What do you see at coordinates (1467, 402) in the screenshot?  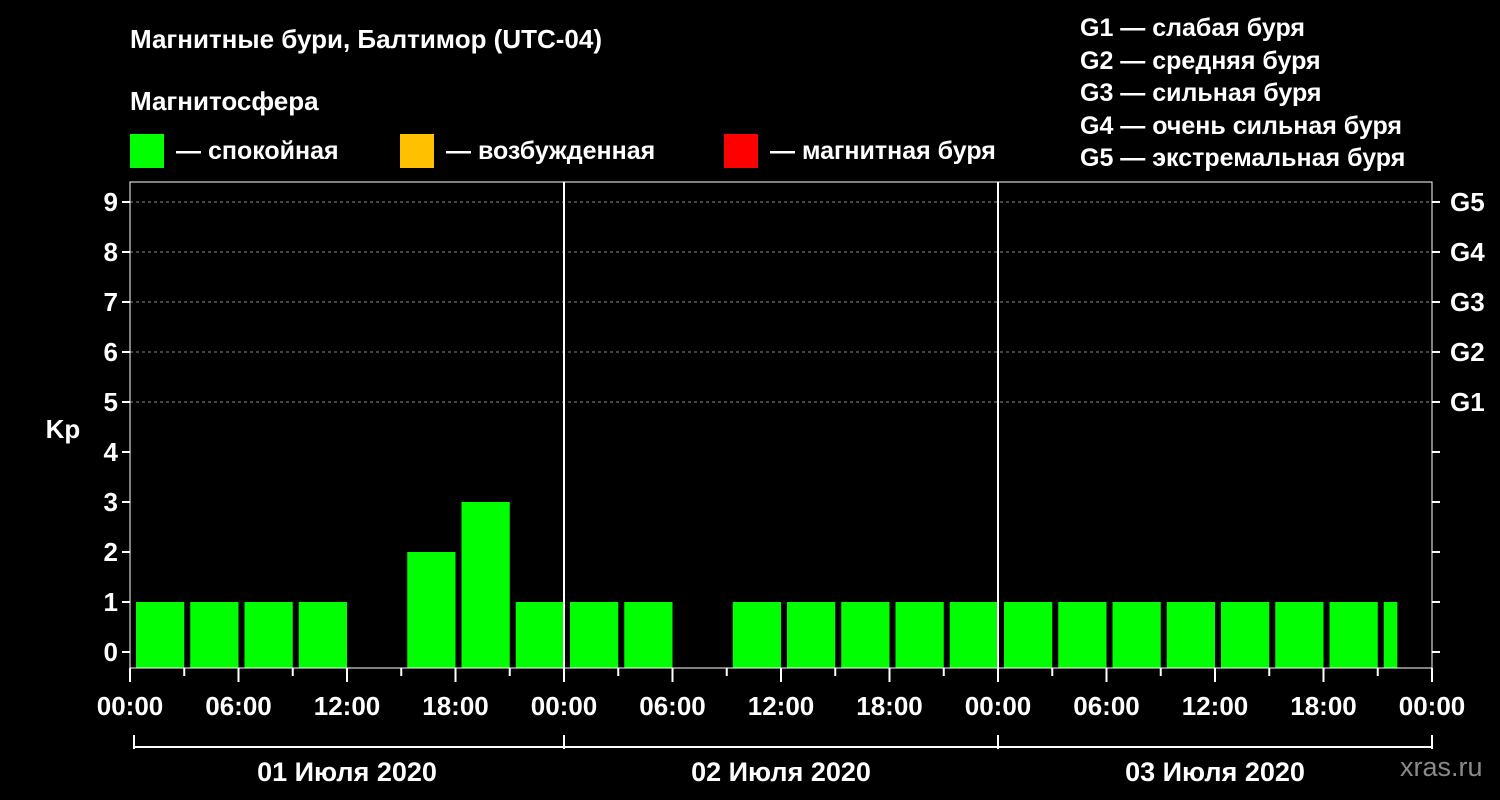 I see `g-level-label: G1` at bounding box center [1467, 402].